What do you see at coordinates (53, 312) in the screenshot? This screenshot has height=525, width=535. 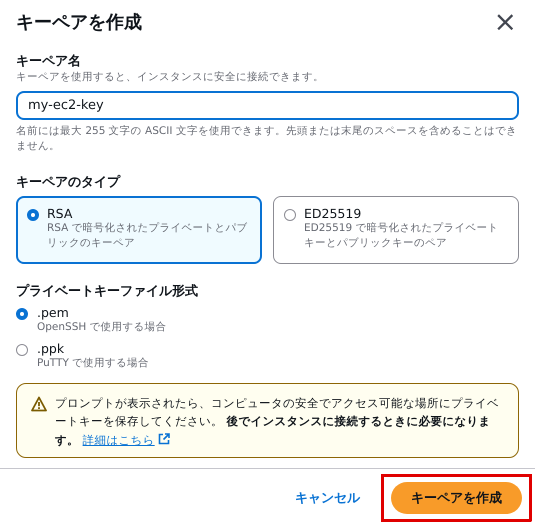 I see `option-title: .pem` at bounding box center [53, 312].